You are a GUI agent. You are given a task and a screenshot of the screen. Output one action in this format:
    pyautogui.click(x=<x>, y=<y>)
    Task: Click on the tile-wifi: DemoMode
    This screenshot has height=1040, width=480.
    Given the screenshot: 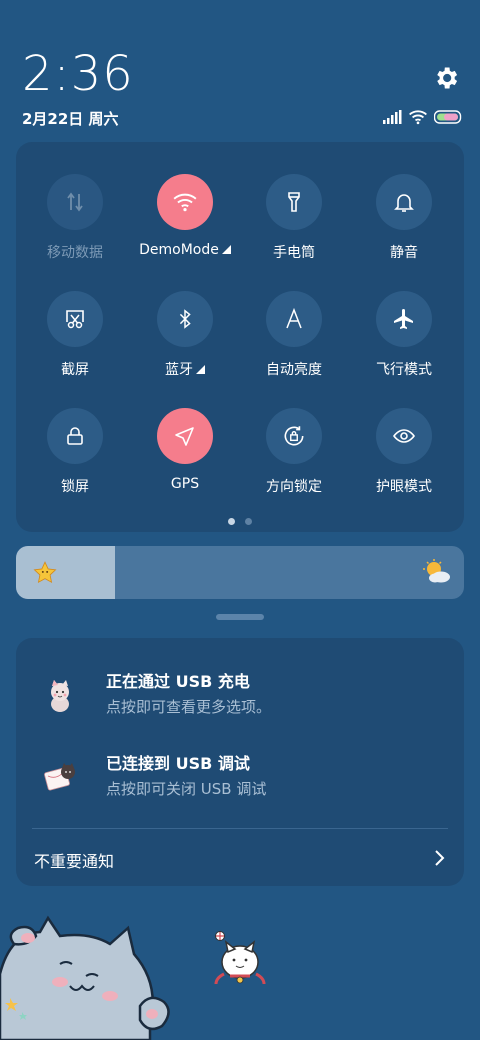 What is the action you would take?
    pyautogui.click(x=185, y=224)
    